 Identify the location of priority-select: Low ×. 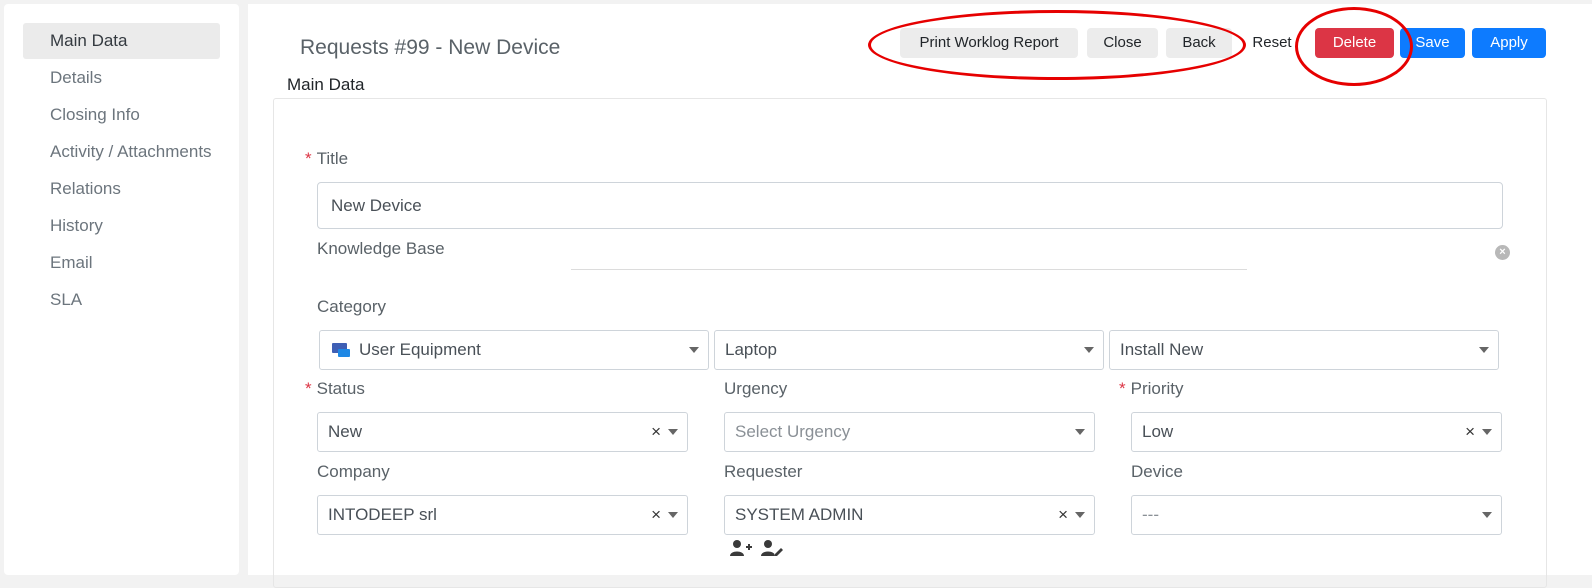
(1316, 432).